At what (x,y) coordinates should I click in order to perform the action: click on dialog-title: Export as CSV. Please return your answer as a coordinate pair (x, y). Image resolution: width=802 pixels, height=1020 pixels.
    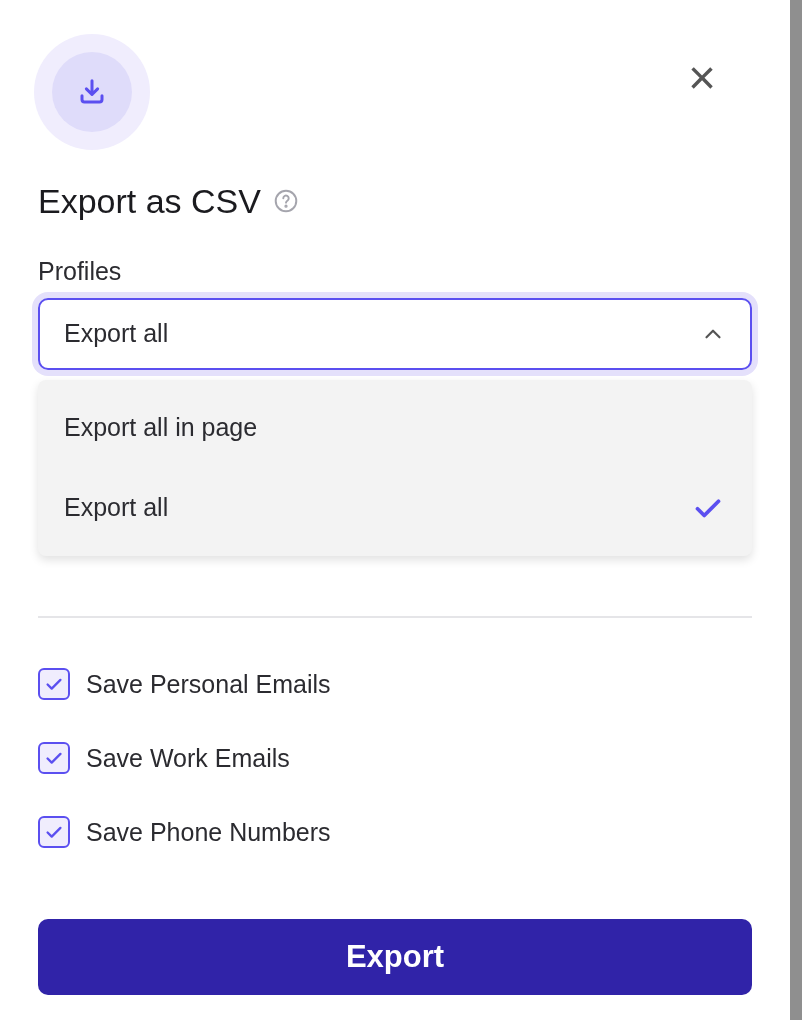
    Looking at the image, I should click on (149, 201).